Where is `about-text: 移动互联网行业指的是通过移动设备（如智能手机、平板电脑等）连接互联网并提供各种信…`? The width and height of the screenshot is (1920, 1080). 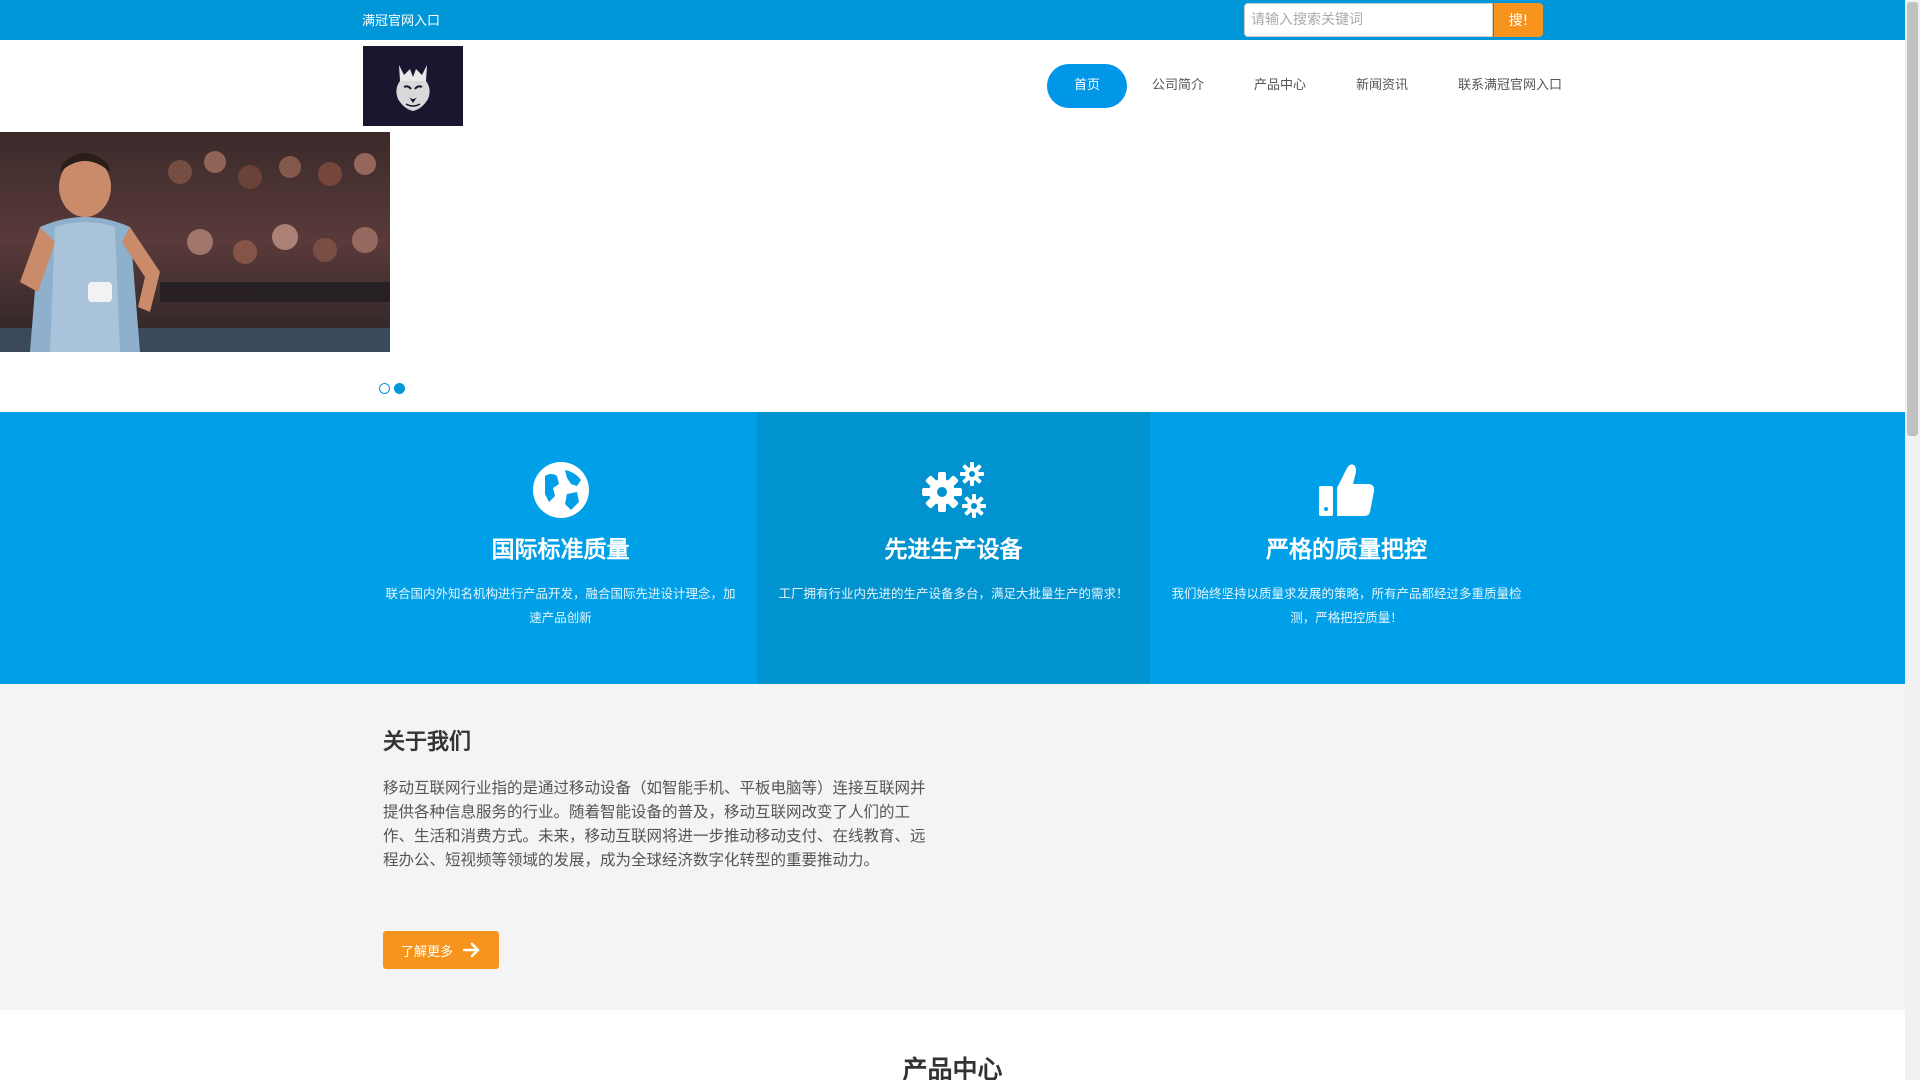 about-text: 移动互联网行业指的是通过移动设备（如智能手机、平板电脑等）连接互联网并提供各种信… is located at coordinates (654, 824).